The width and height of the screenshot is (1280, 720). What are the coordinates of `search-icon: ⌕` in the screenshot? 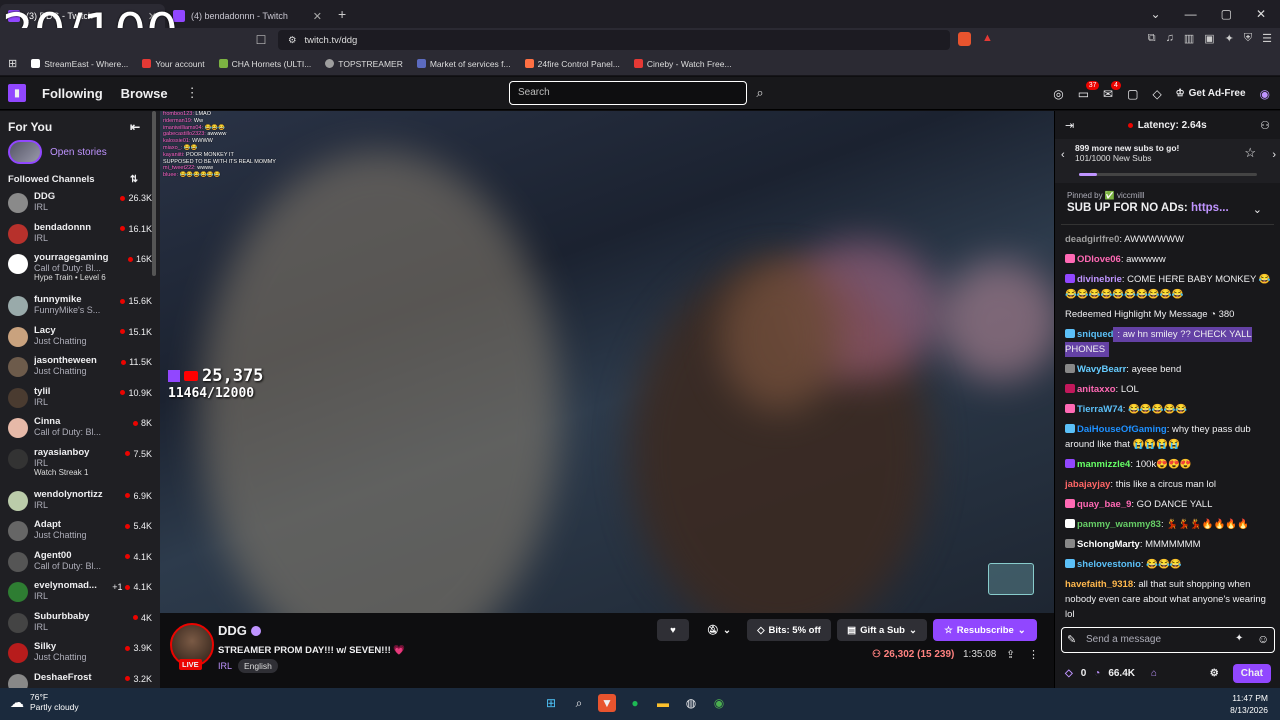 It's located at (760, 93).